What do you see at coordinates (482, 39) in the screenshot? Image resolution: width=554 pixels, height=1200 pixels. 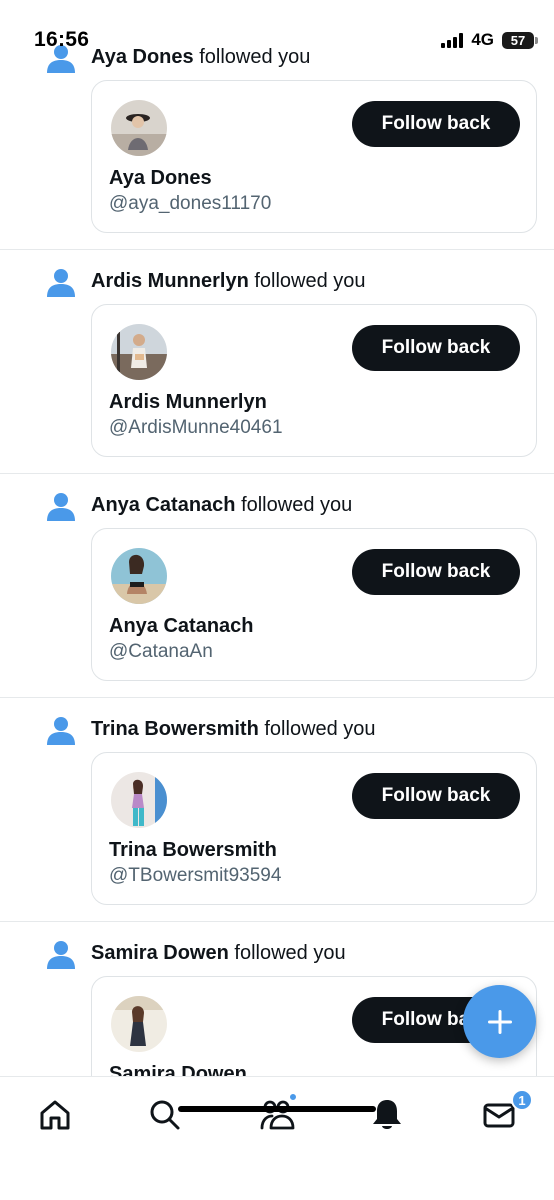 I see `network-type: 4G` at bounding box center [482, 39].